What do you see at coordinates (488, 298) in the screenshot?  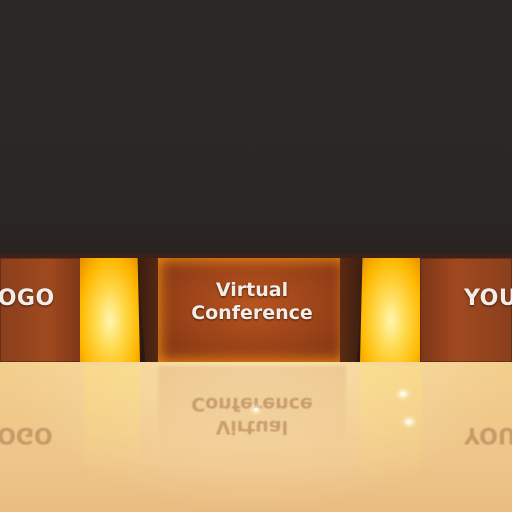 I see `right-panel-text: YOUR` at bounding box center [488, 298].